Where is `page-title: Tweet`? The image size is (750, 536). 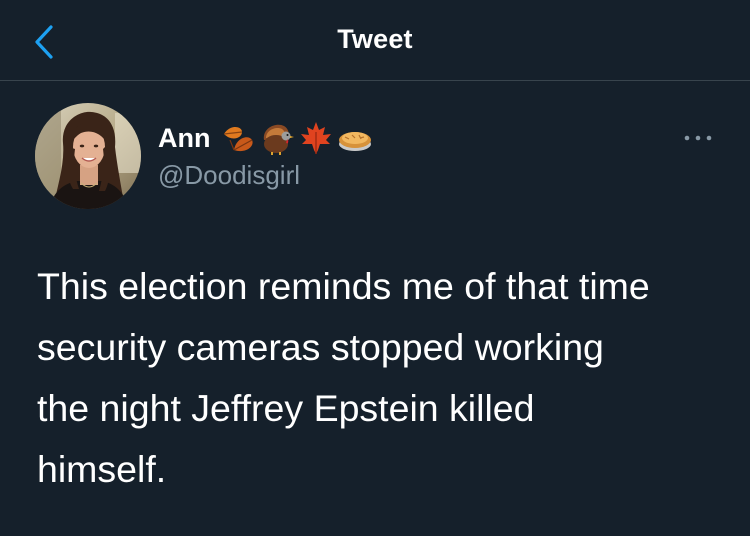 page-title: Tweet is located at coordinates (375, 39).